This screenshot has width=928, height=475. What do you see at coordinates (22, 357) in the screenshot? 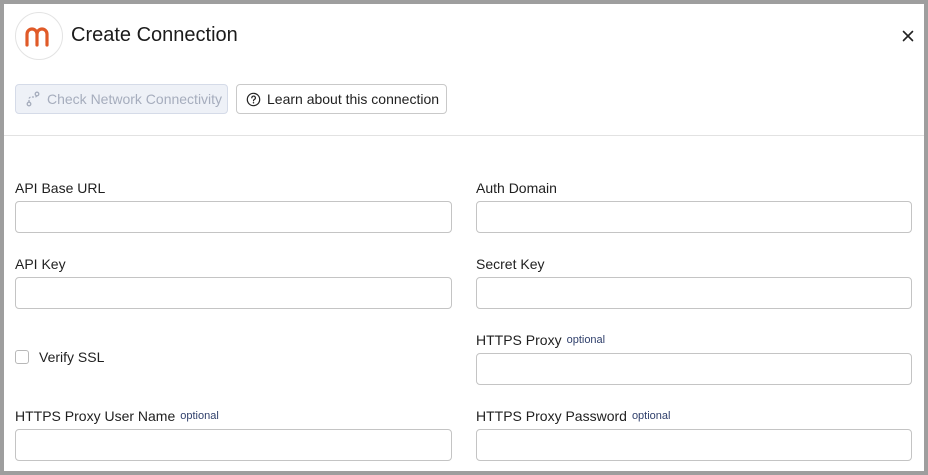
I see `verify-ssl-checkbox` at bounding box center [22, 357].